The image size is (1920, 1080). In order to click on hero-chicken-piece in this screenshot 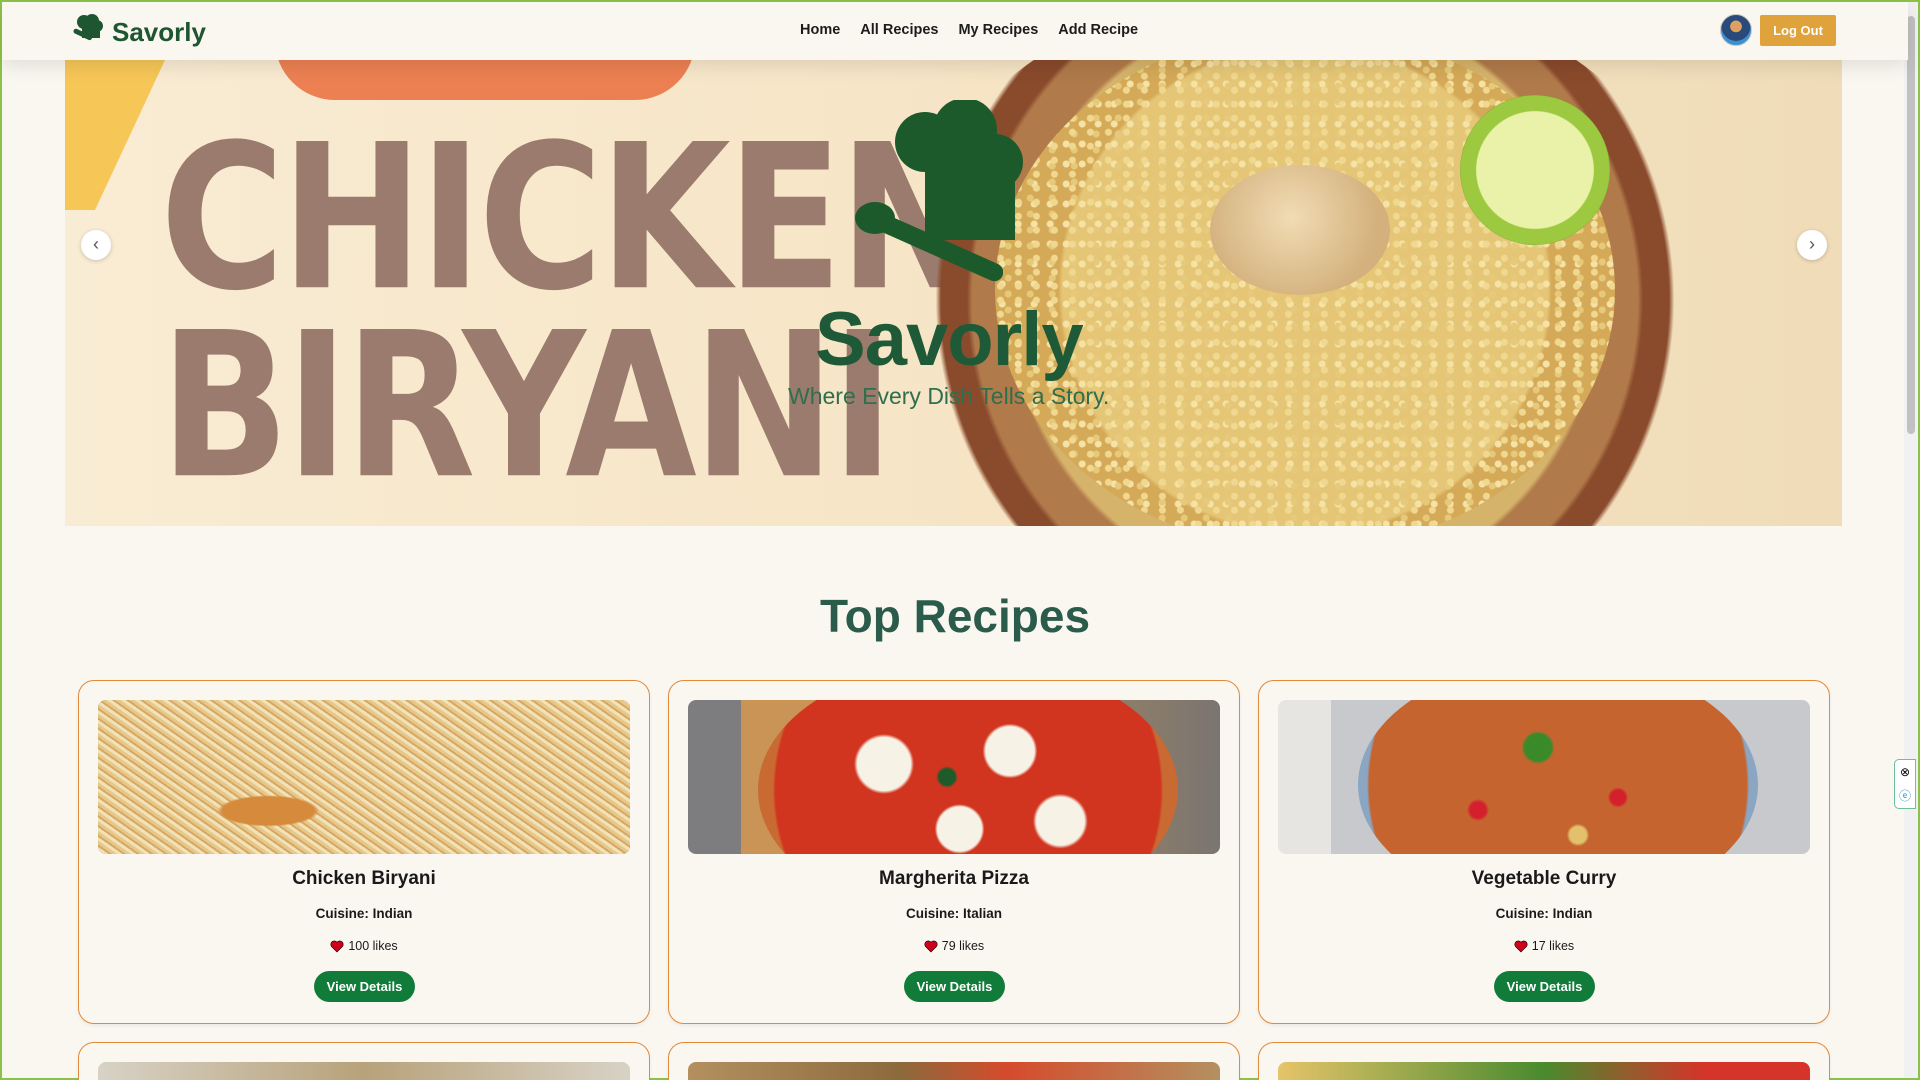, I will do `click(1300, 230)`.